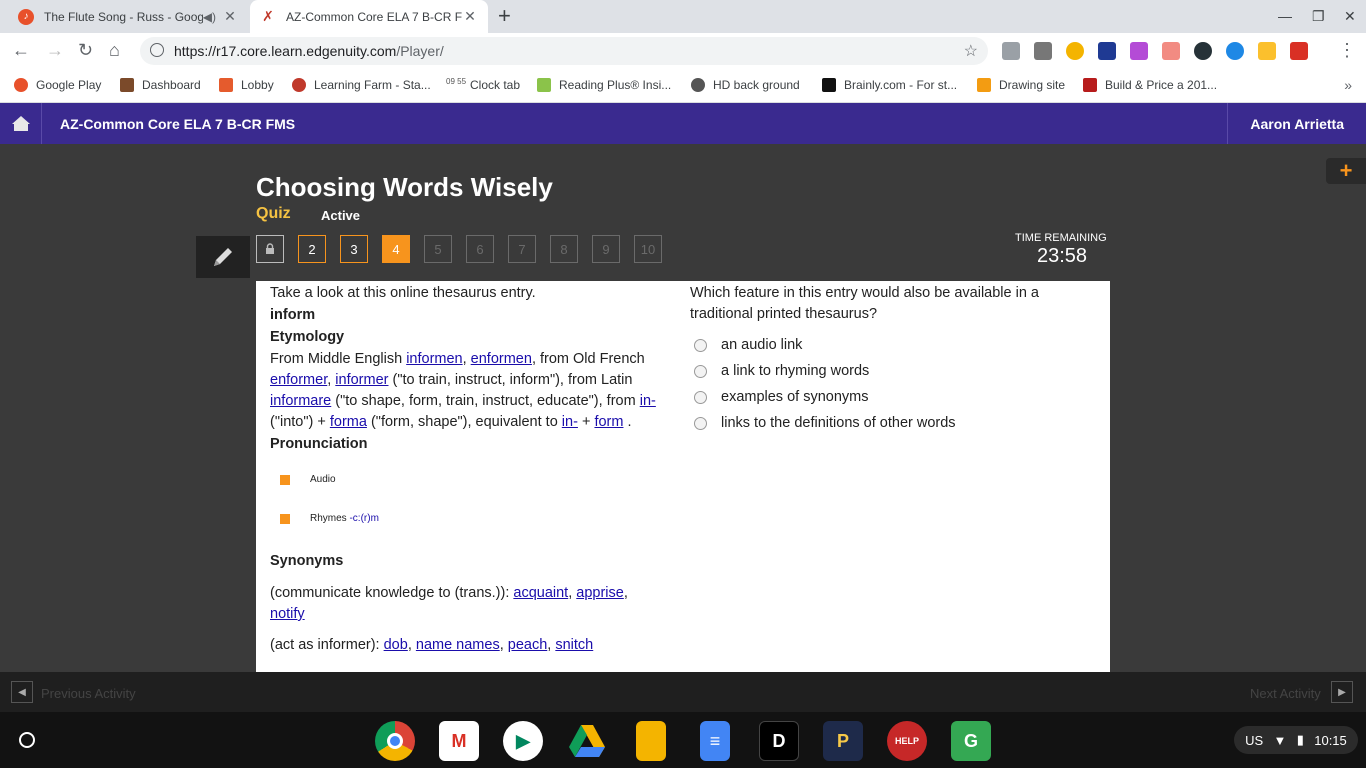 This screenshot has width=1366, height=768. What do you see at coordinates (361, 380) in the screenshot?
I see `link-informer: informer` at bounding box center [361, 380].